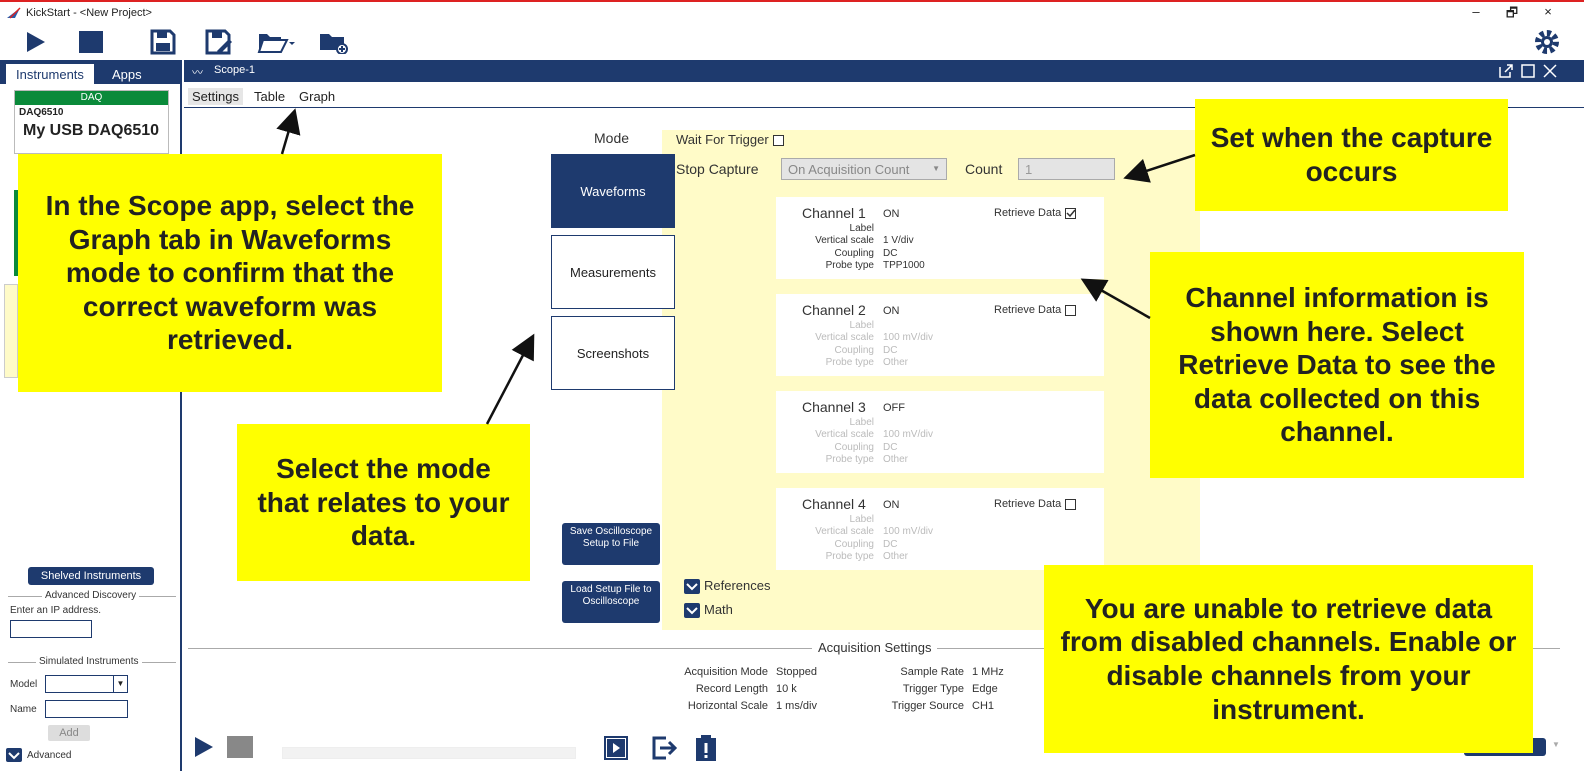 The width and height of the screenshot is (1584, 771). What do you see at coordinates (127, 74) in the screenshot?
I see `tab-apps: Apps` at bounding box center [127, 74].